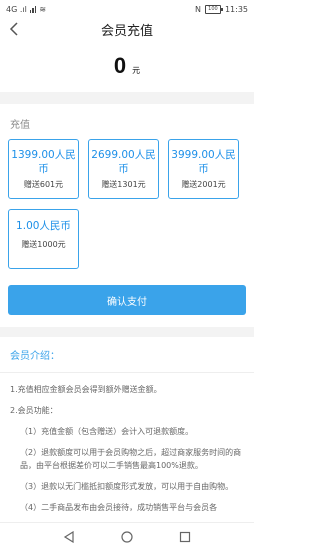  I want to click on amount-unit: 元, so click(136, 70).